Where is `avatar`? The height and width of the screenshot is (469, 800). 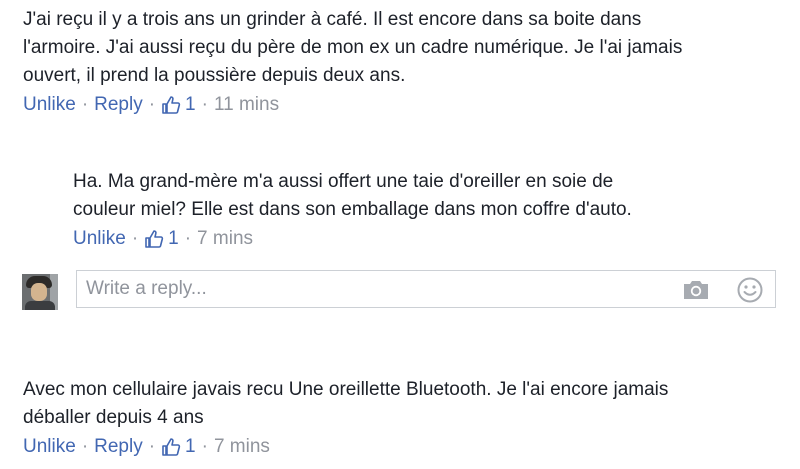 avatar is located at coordinates (40, 292).